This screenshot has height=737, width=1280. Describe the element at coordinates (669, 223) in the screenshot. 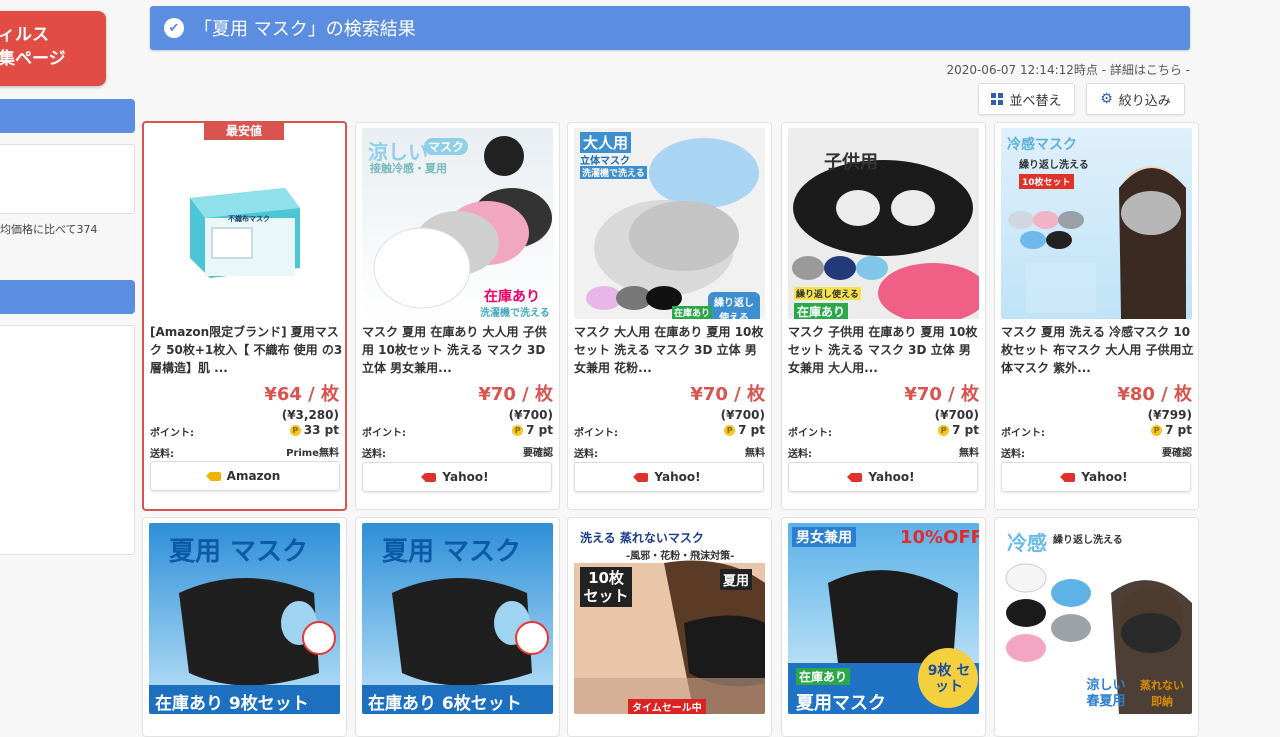

I see `product-image: 大人用 立体マスク 洗濯機で洗える 繰り返し使える 在庫あり` at that location.